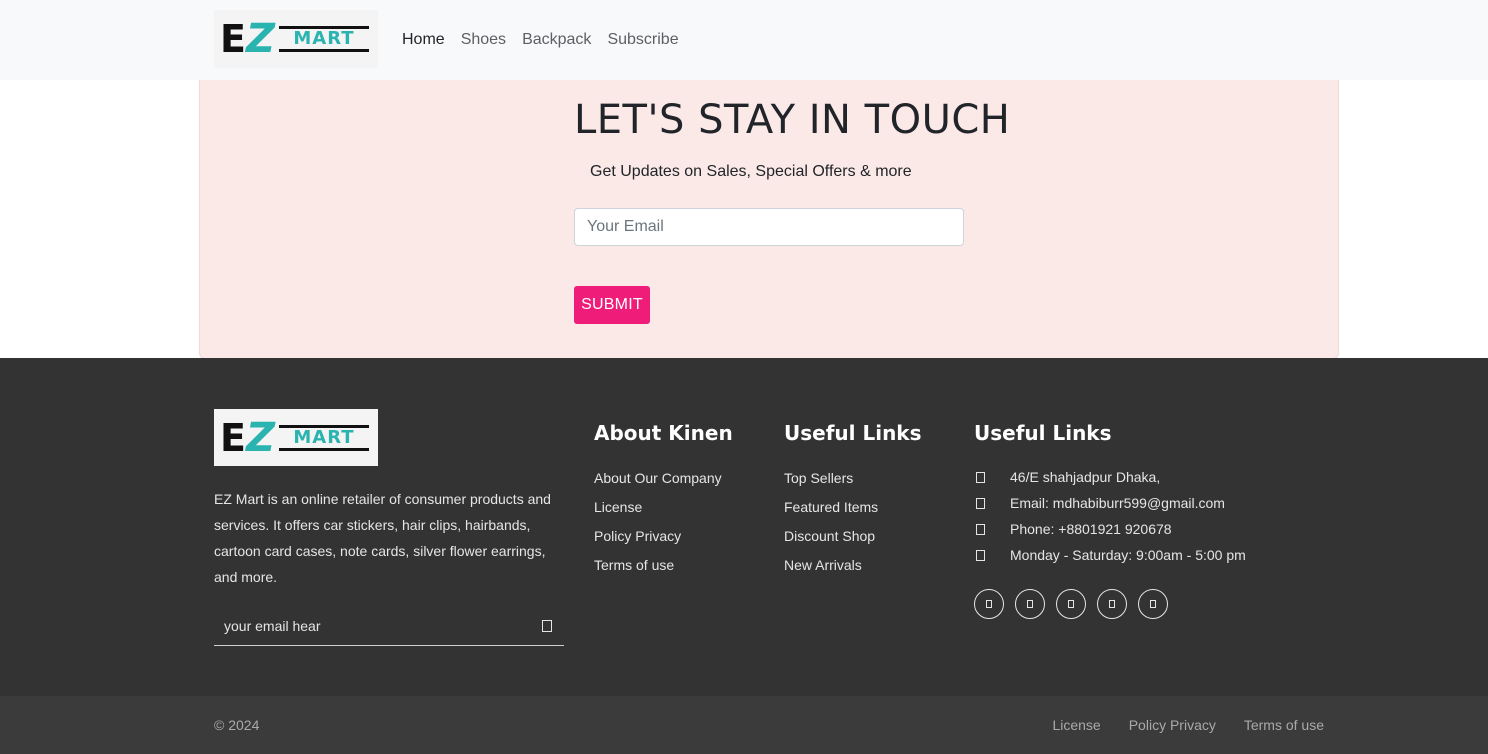 The image size is (1488, 754). What do you see at coordinates (853, 433) in the screenshot?
I see `useful-links-heading: Useful Links` at bounding box center [853, 433].